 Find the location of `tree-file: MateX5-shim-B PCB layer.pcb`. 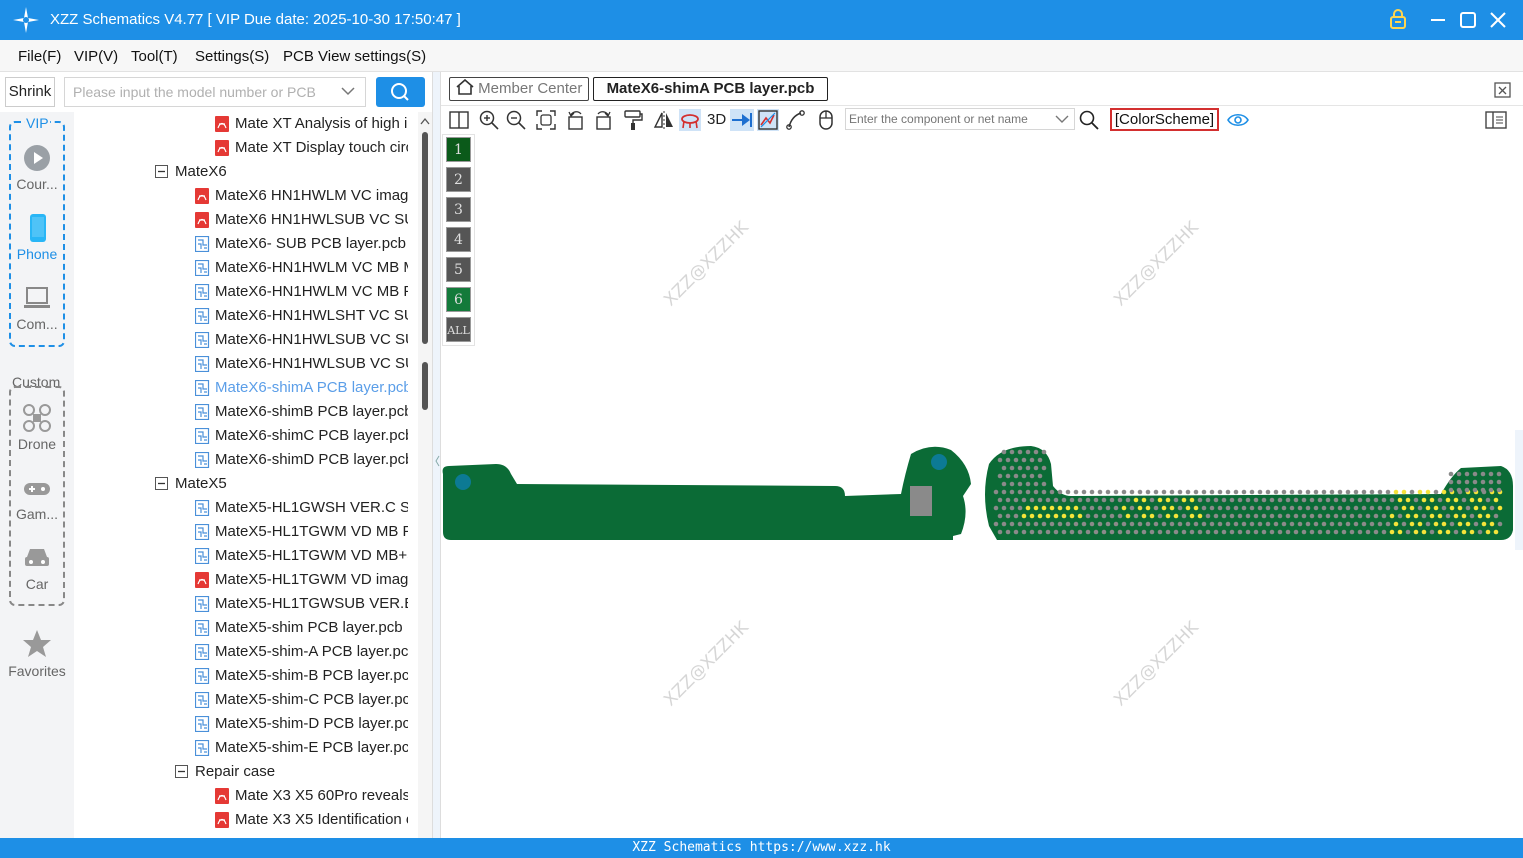

tree-file: MateX5-shim-B PCB layer.pcb is located at coordinates (241, 676).